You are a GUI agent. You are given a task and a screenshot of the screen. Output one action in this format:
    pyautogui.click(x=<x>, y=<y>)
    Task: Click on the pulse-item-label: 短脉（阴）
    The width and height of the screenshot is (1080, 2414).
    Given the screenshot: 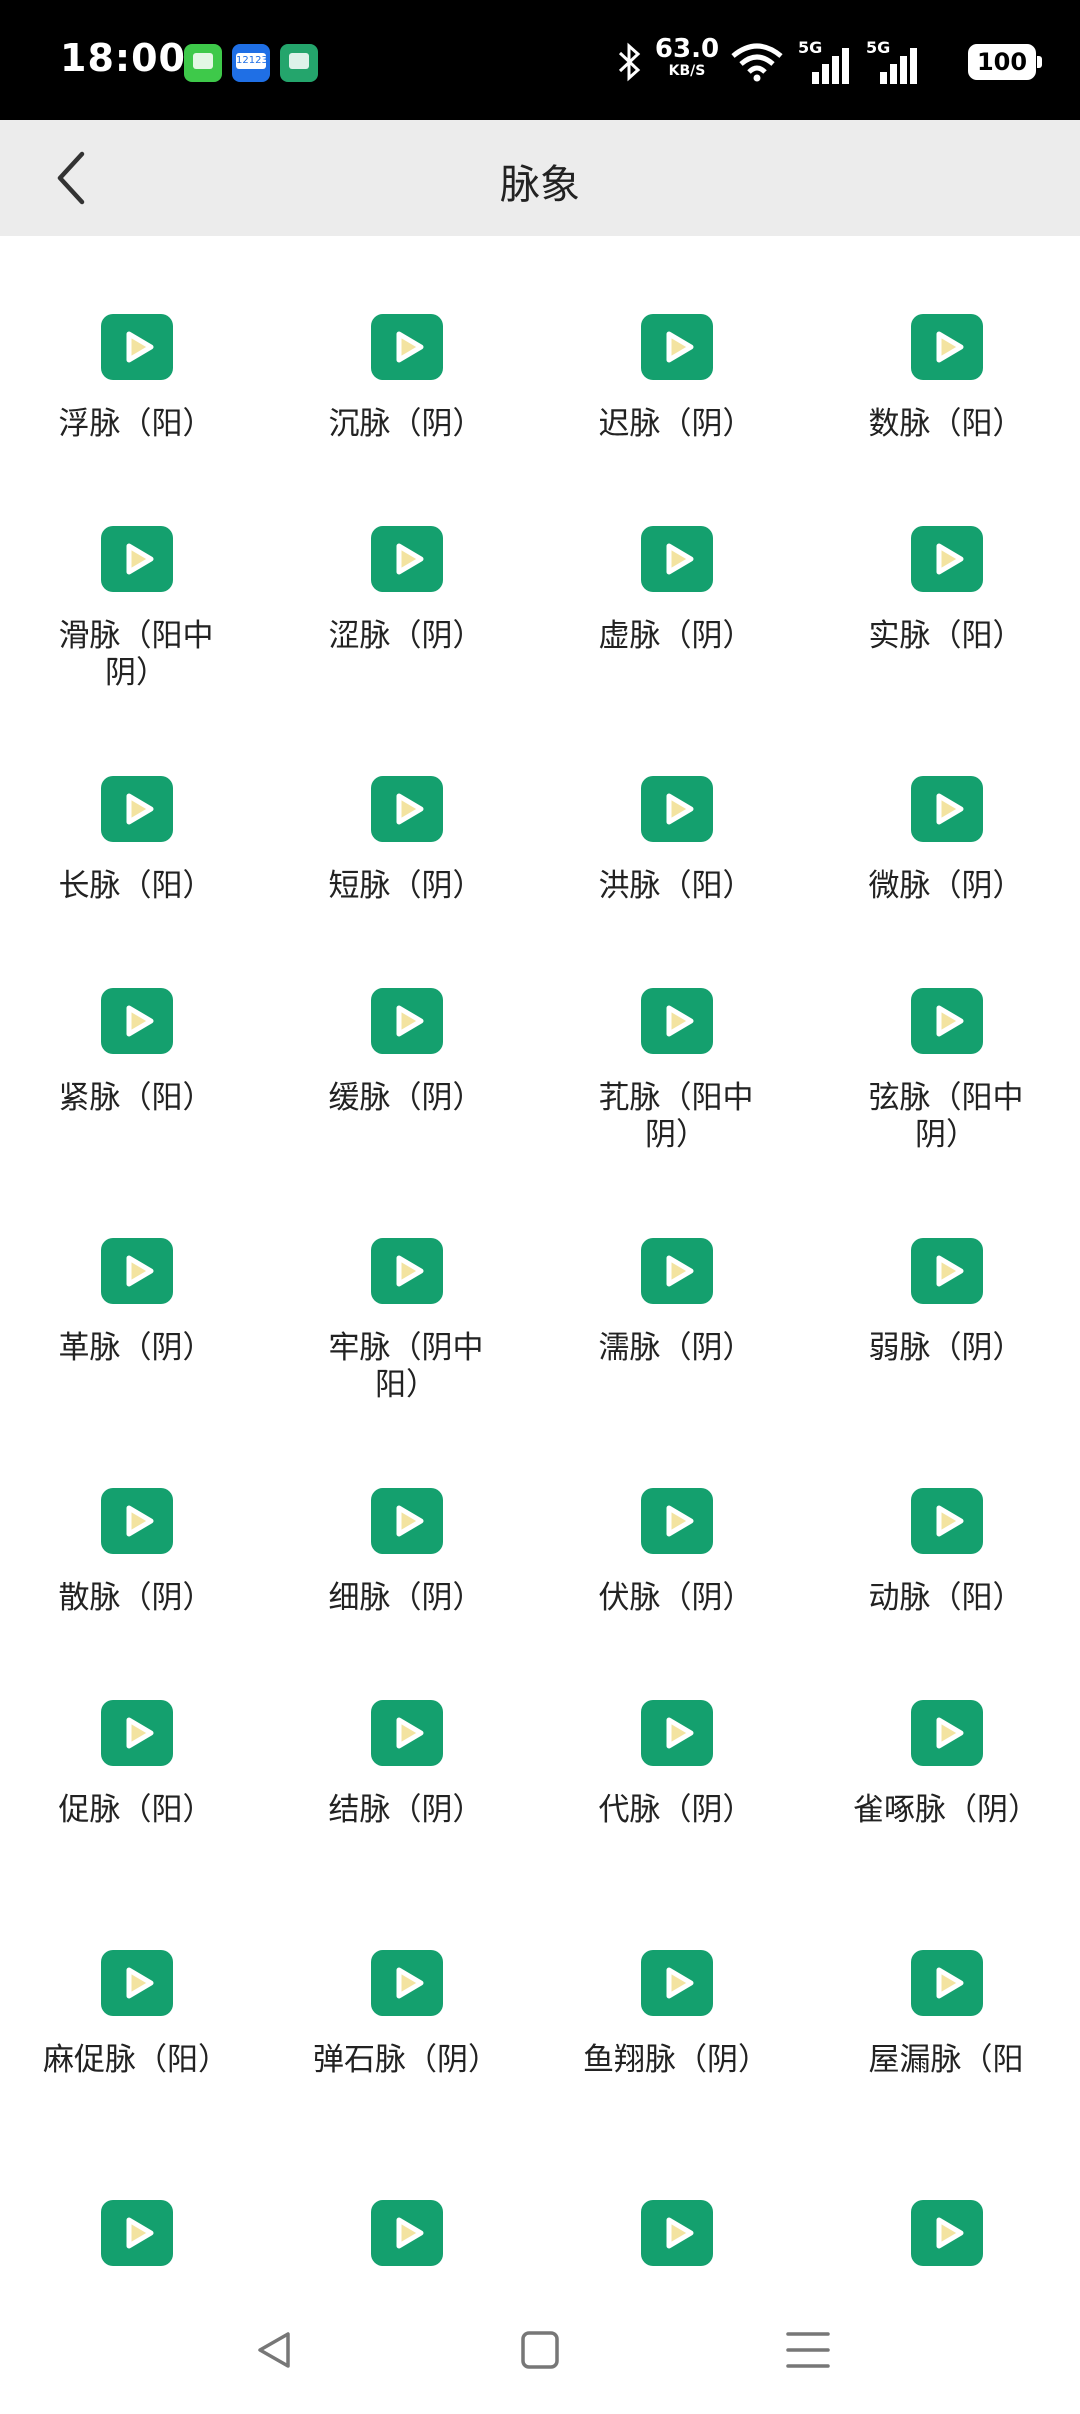 What is the action you would take?
    pyautogui.click(x=406, y=886)
    